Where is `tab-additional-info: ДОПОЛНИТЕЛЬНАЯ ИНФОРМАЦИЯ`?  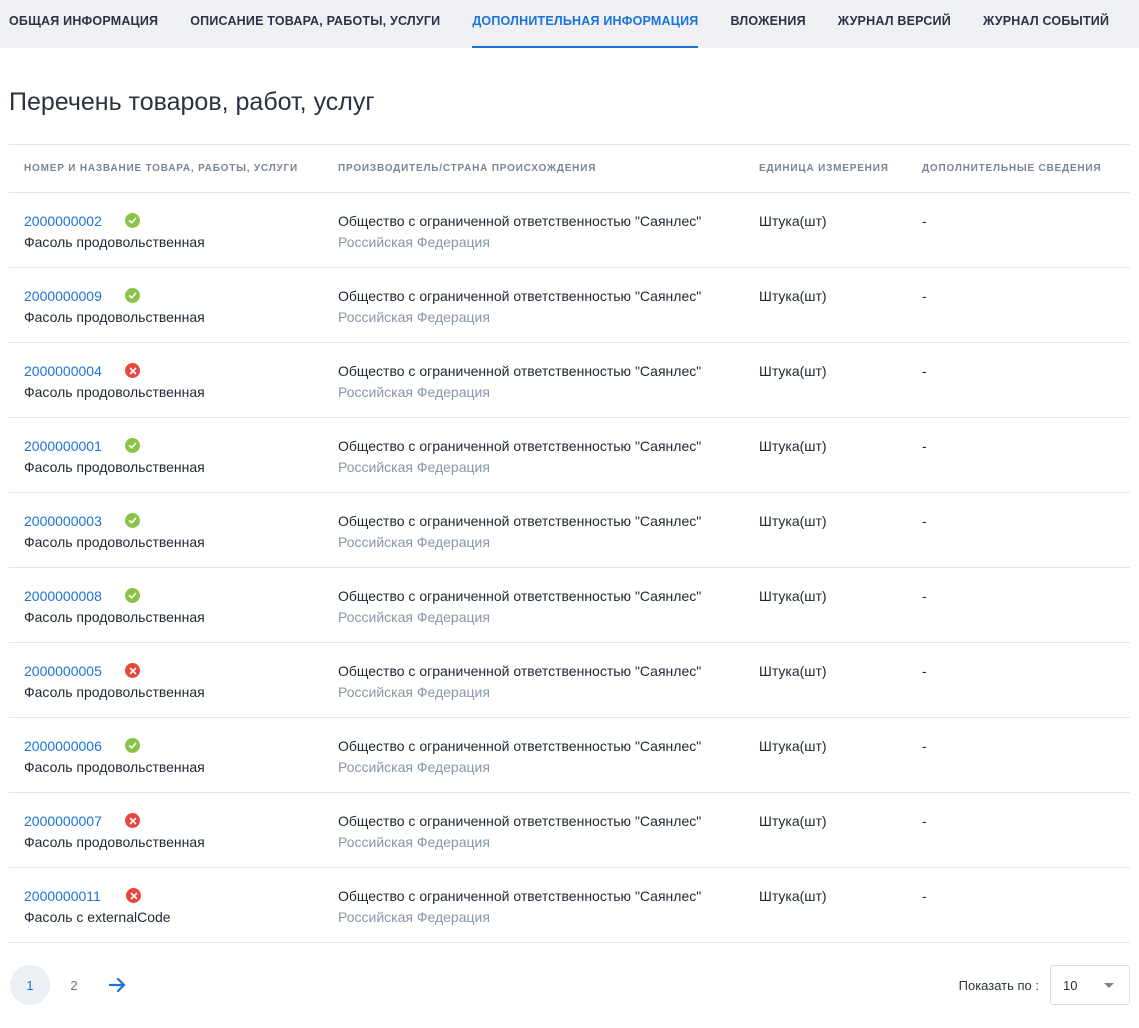 tab-additional-info: ДОПОЛНИТЕЛЬНАЯ ИНФОРМАЦИЯ is located at coordinates (585, 24).